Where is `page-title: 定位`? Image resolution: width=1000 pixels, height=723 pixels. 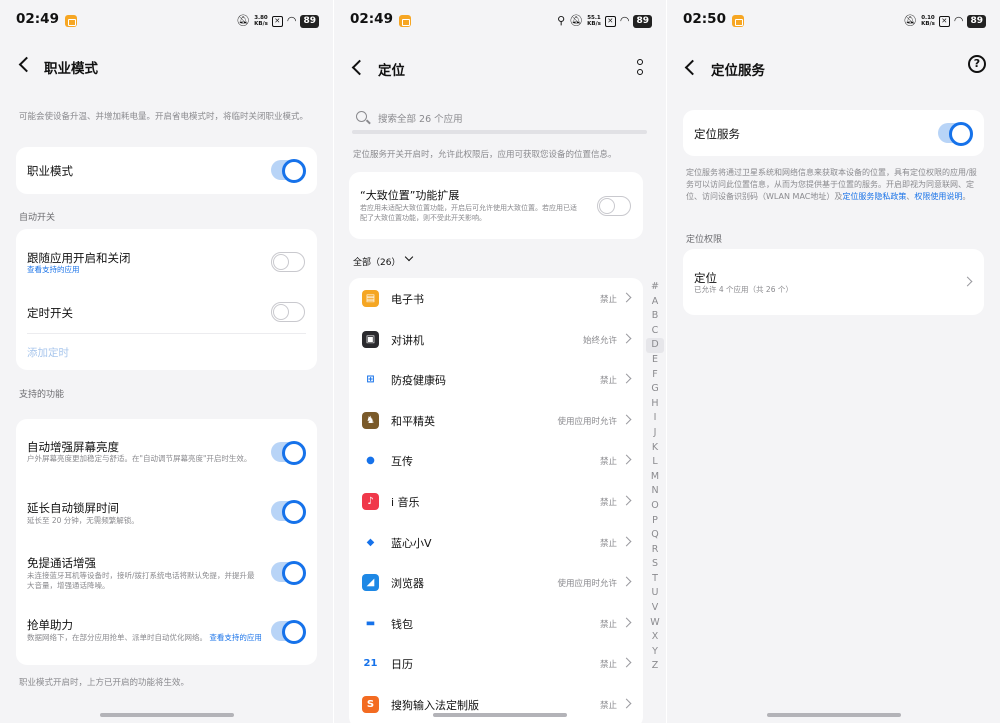 page-title: 定位 is located at coordinates (391, 71).